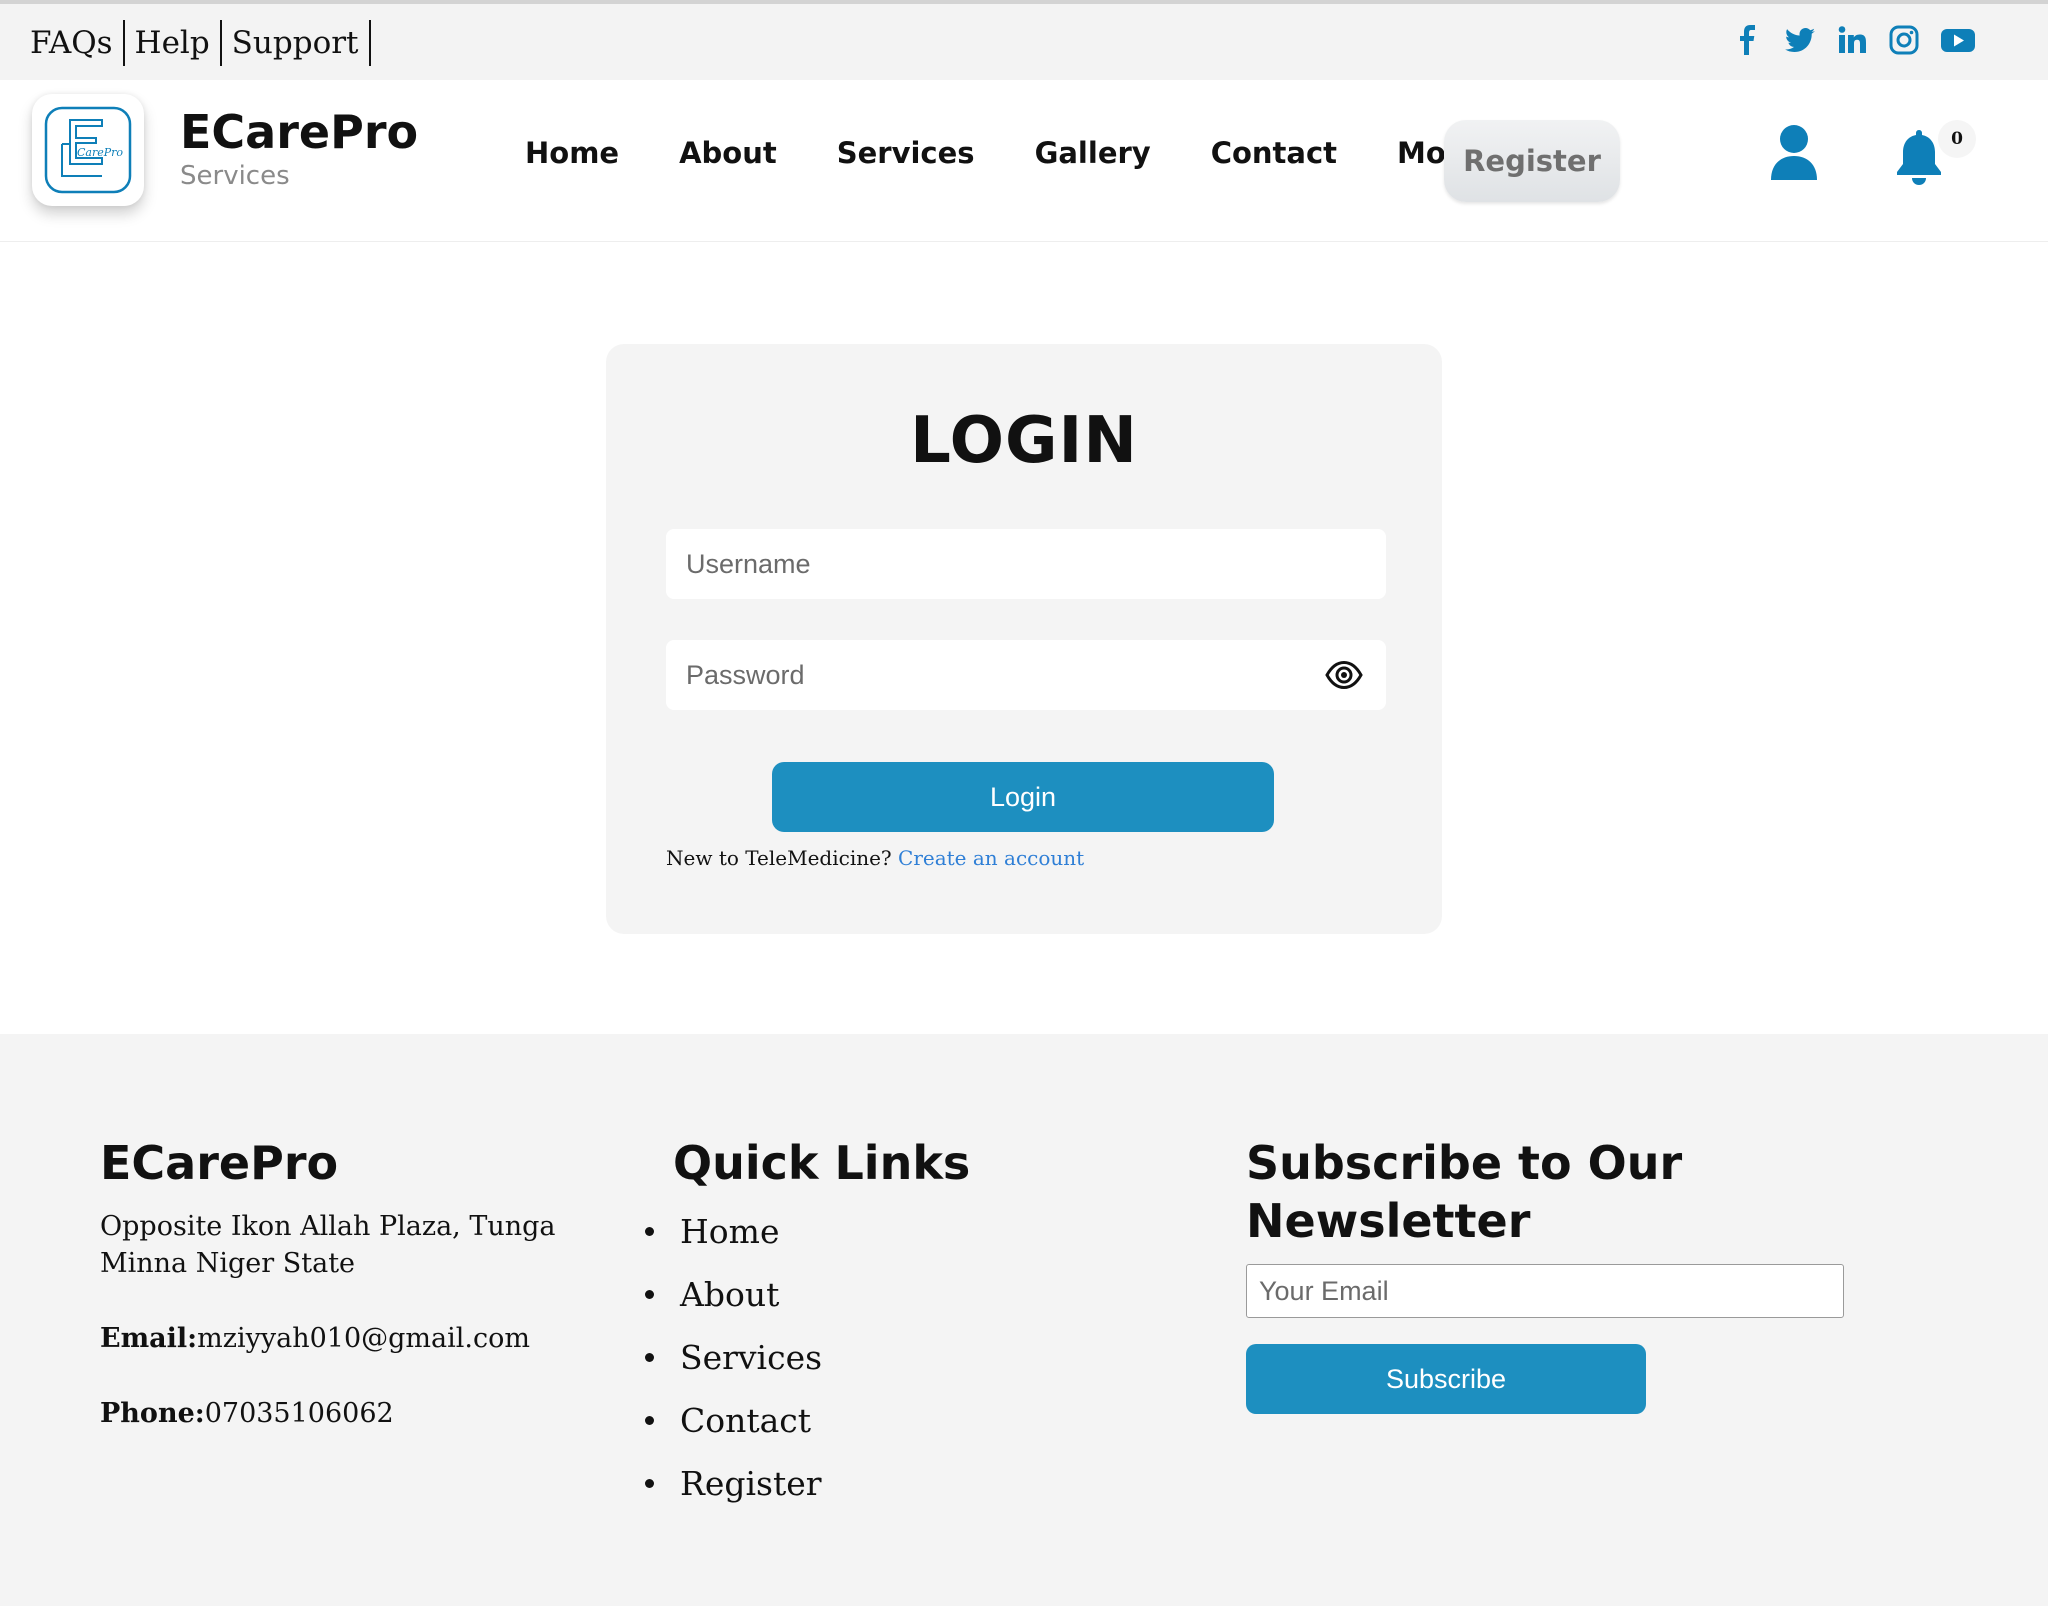 The width and height of the screenshot is (2048, 1606). What do you see at coordinates (1024, 441) in the screenshot?
I see `login-title: LOGIN` at bounding box center [1024, 441].